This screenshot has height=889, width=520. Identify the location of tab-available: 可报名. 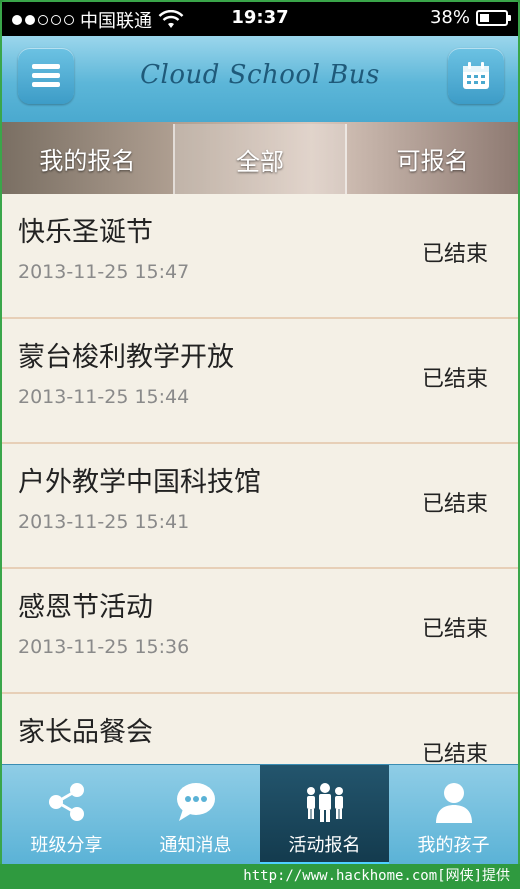
(432, 158).